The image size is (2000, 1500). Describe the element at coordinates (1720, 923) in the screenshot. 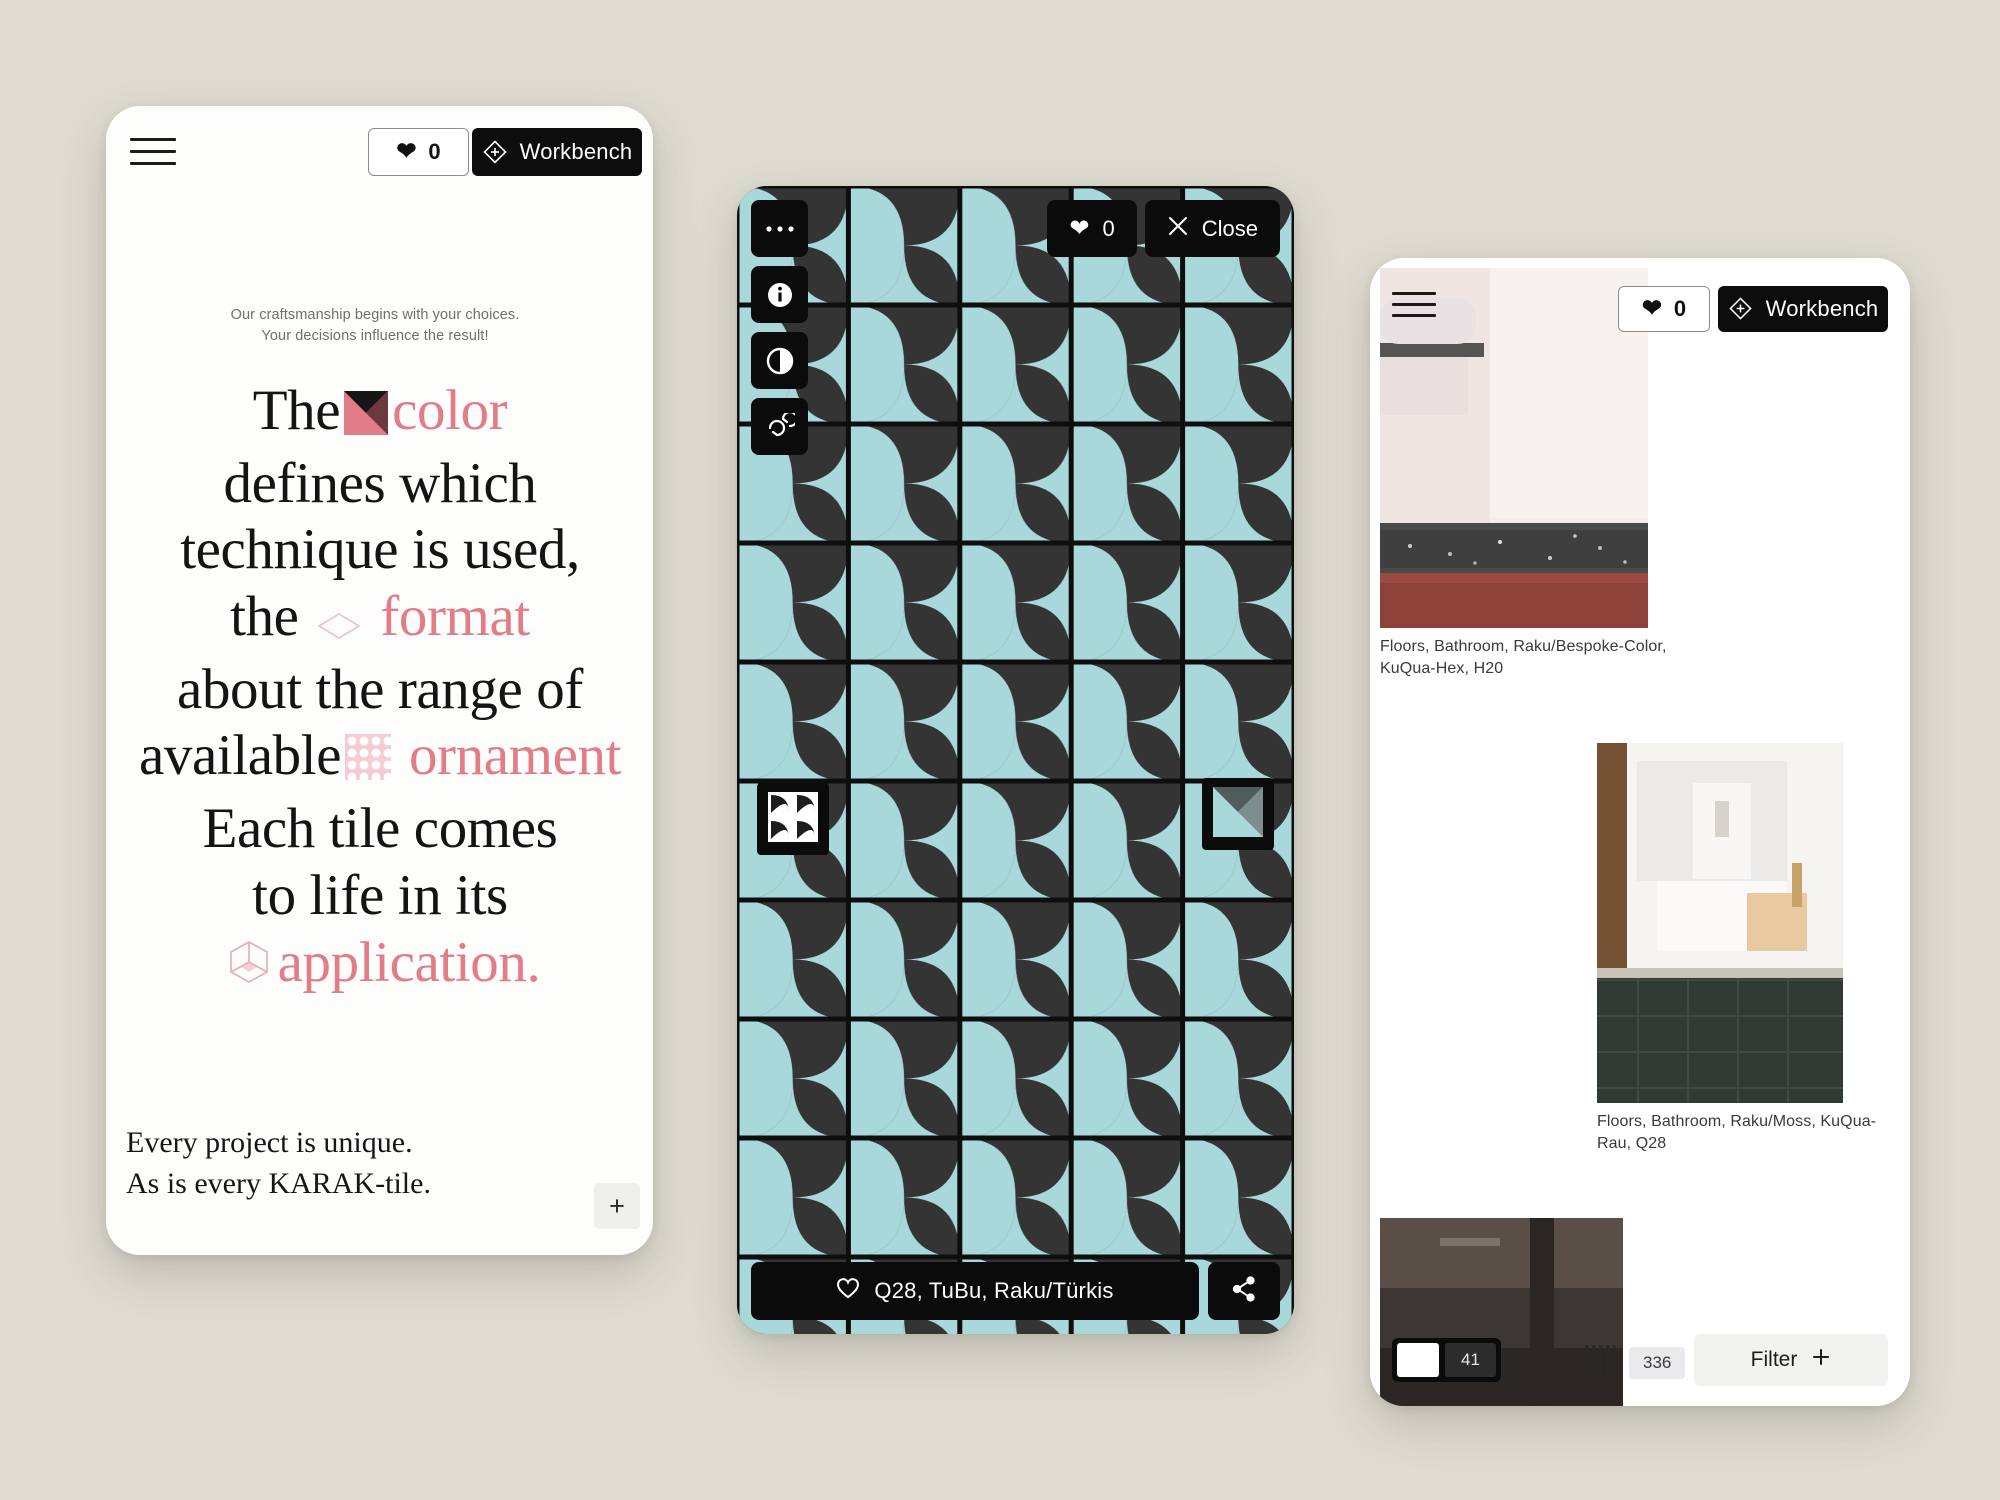

I see `gallery-image-bathroom-green` at that location.